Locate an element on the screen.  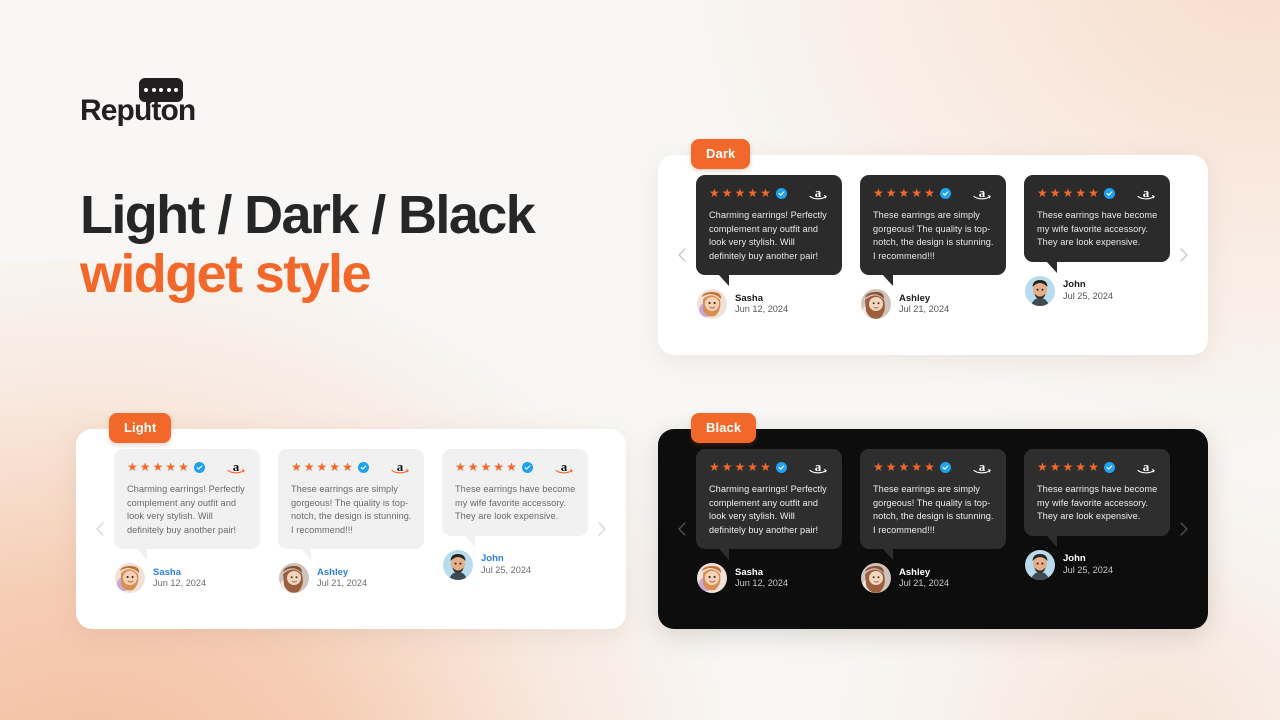
headline-line-1: Light / Dark / Black is located at coordinates (308, 215).